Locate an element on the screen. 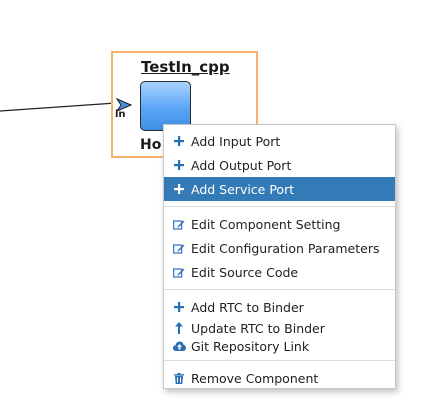  in-port-label: in is located at coordinates (120, 114).